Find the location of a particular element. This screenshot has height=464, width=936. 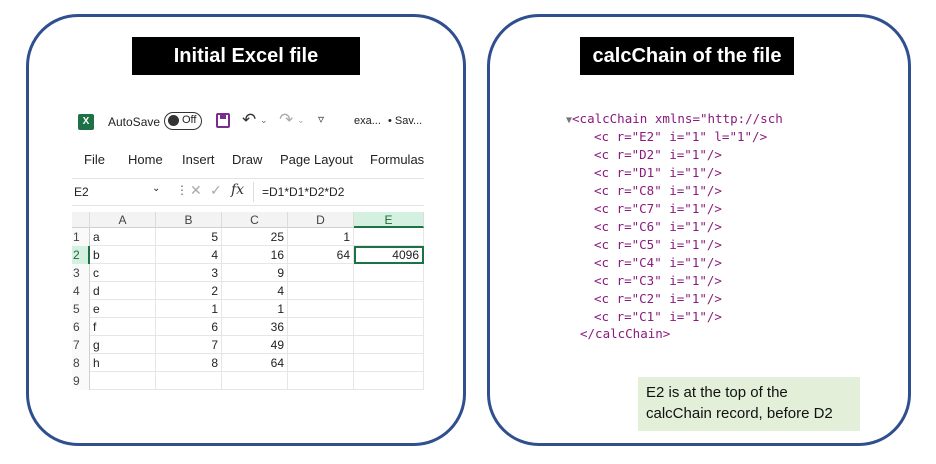

row-header: 5 is located at coordinates (81, 309).